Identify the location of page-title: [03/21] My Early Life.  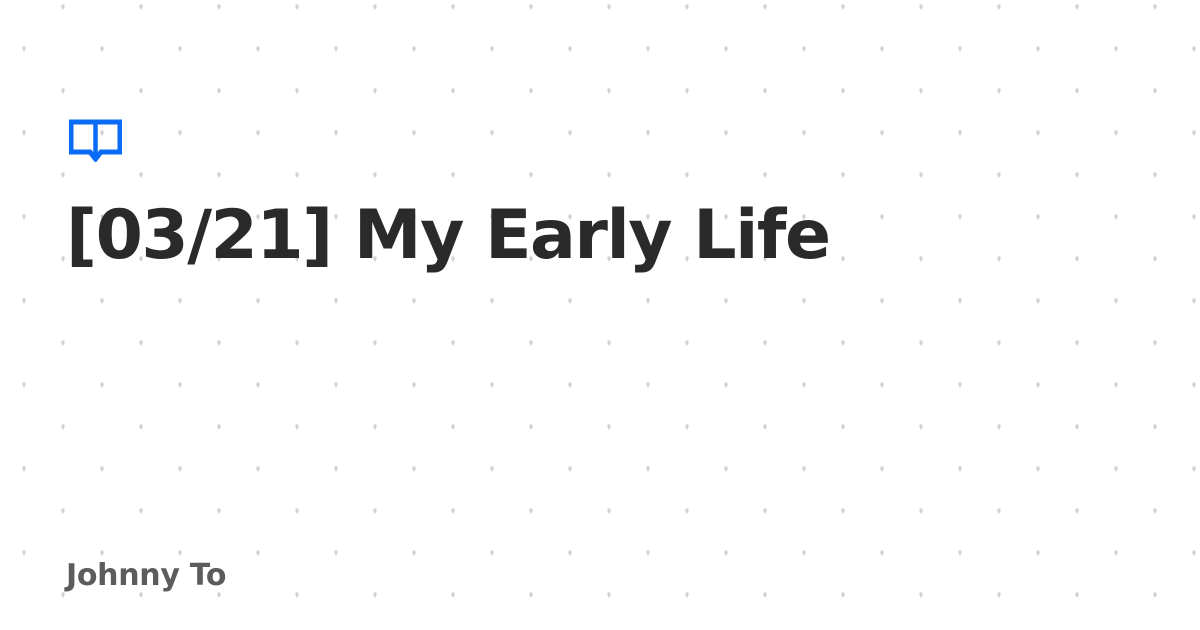
(448, 235).